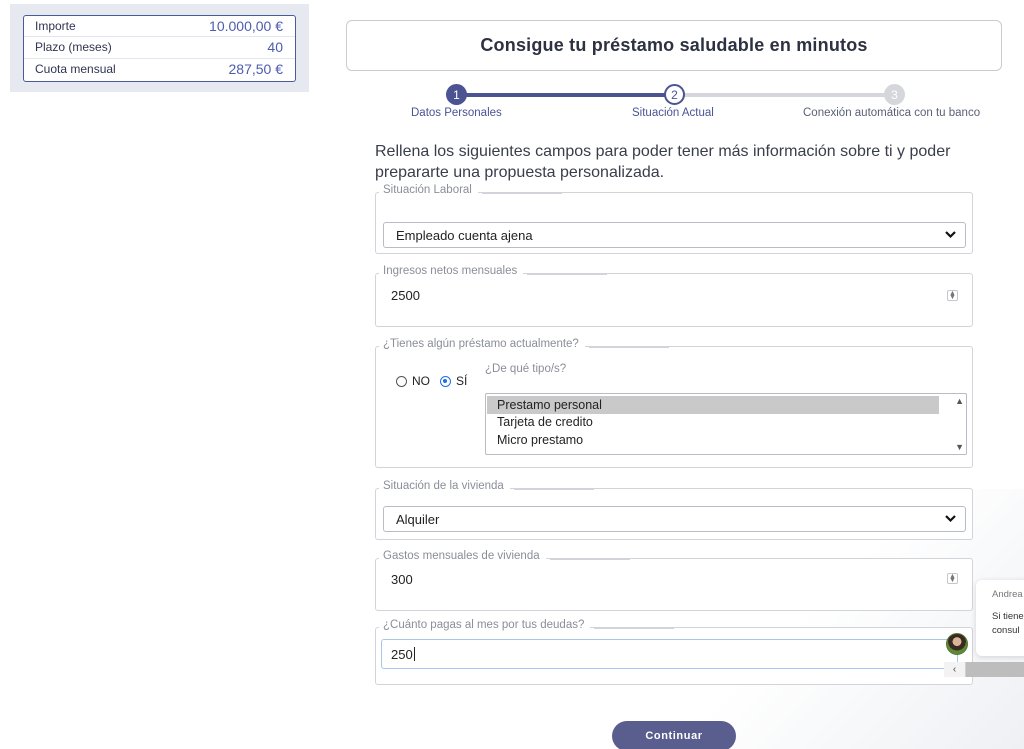  I want to click on chat-agent-avatar, so click(957, 644).